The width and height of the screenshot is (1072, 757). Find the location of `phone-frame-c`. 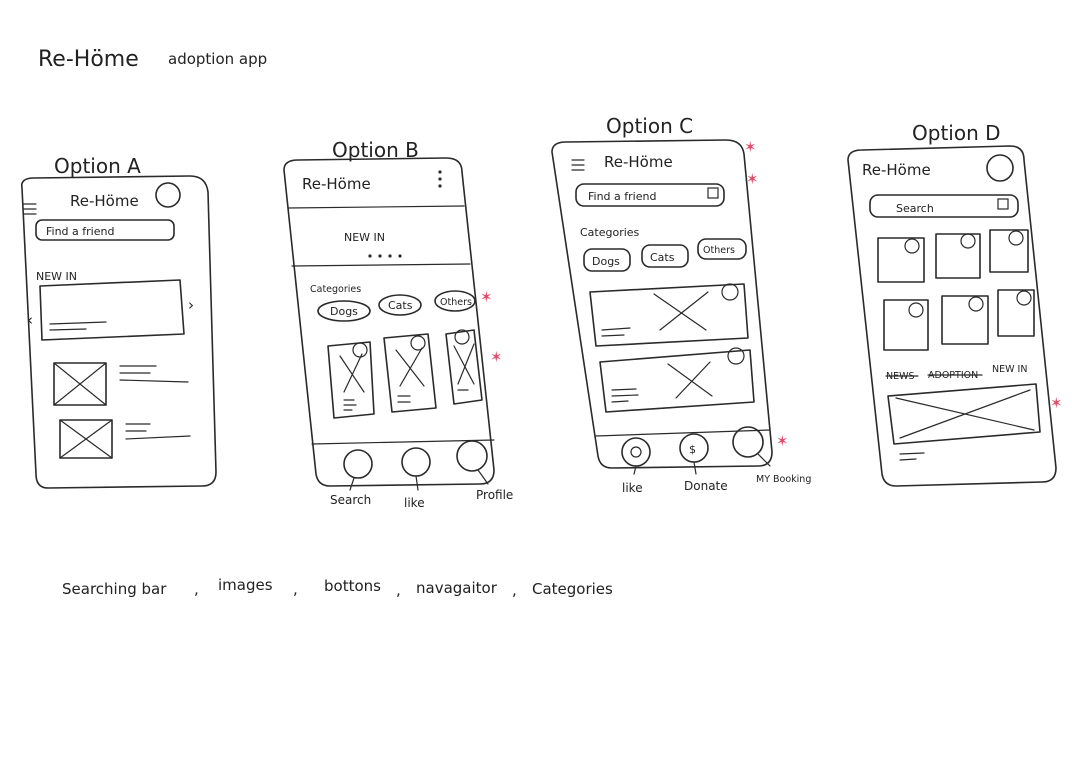

phone-frame-c is located at coordinates (662, 304).